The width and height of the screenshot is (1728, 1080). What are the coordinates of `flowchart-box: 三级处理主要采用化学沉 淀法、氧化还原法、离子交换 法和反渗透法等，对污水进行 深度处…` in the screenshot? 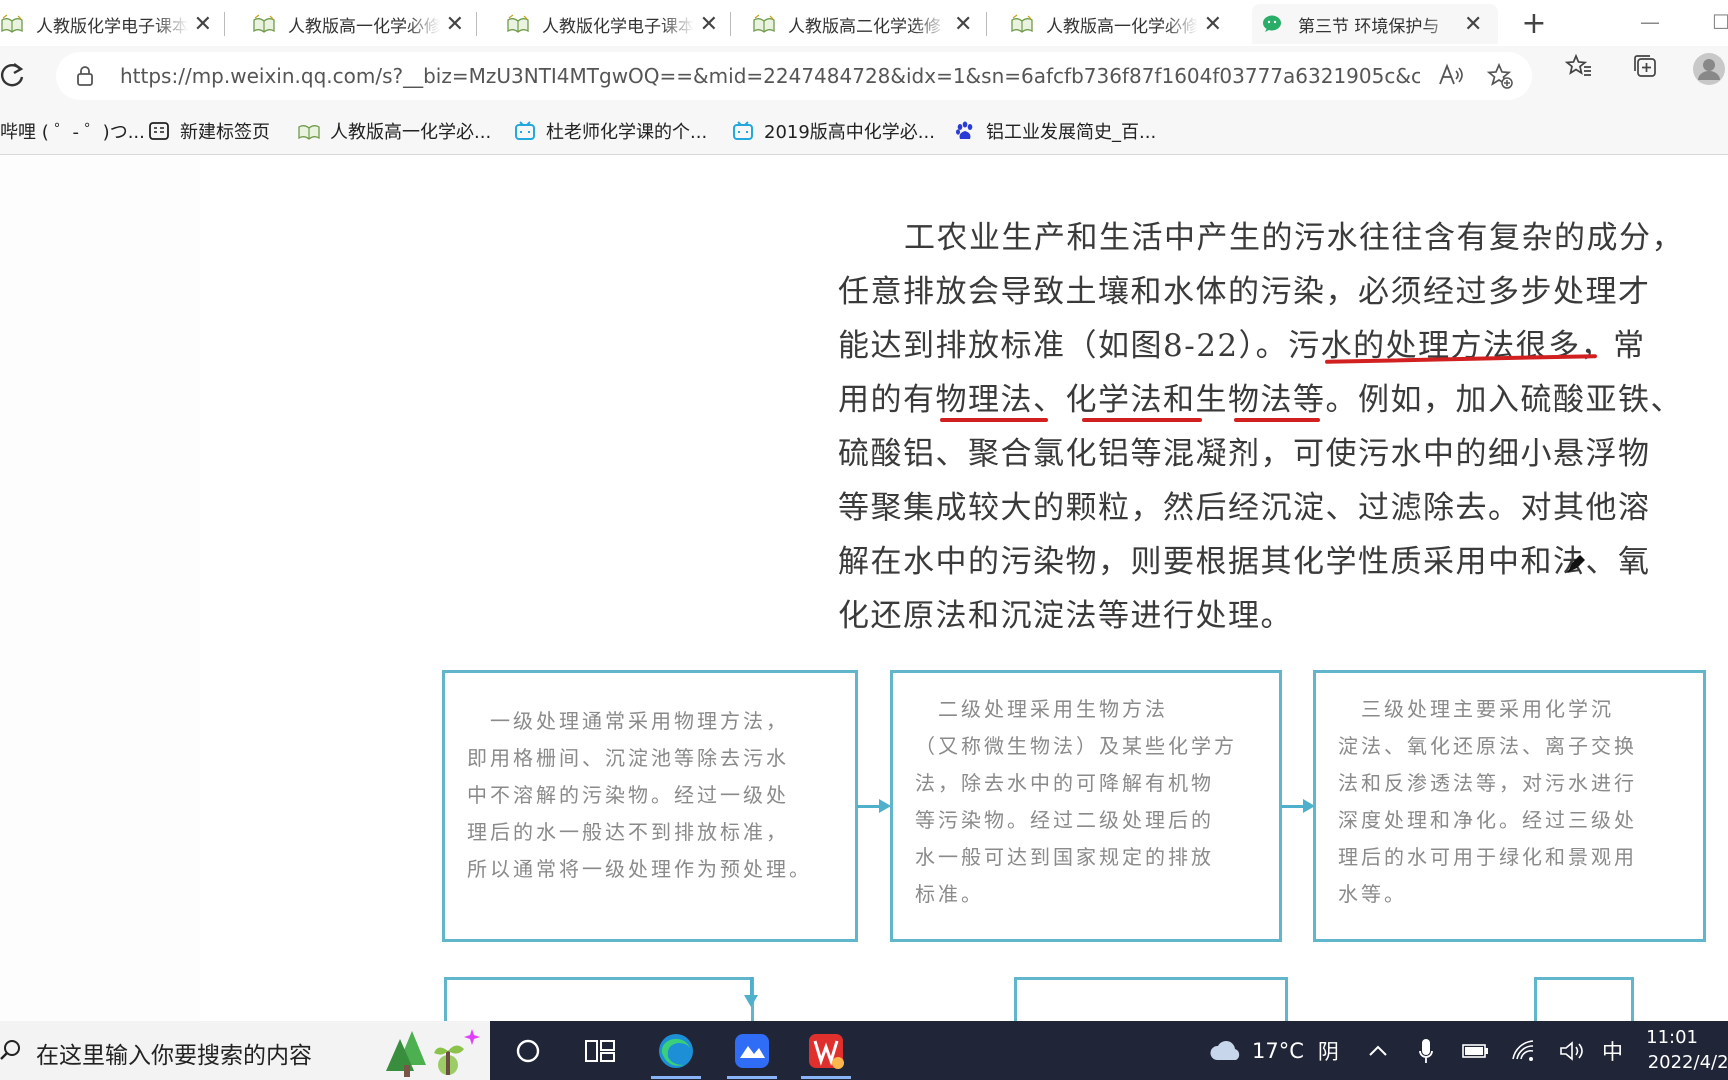 It's located at (1509, 806).